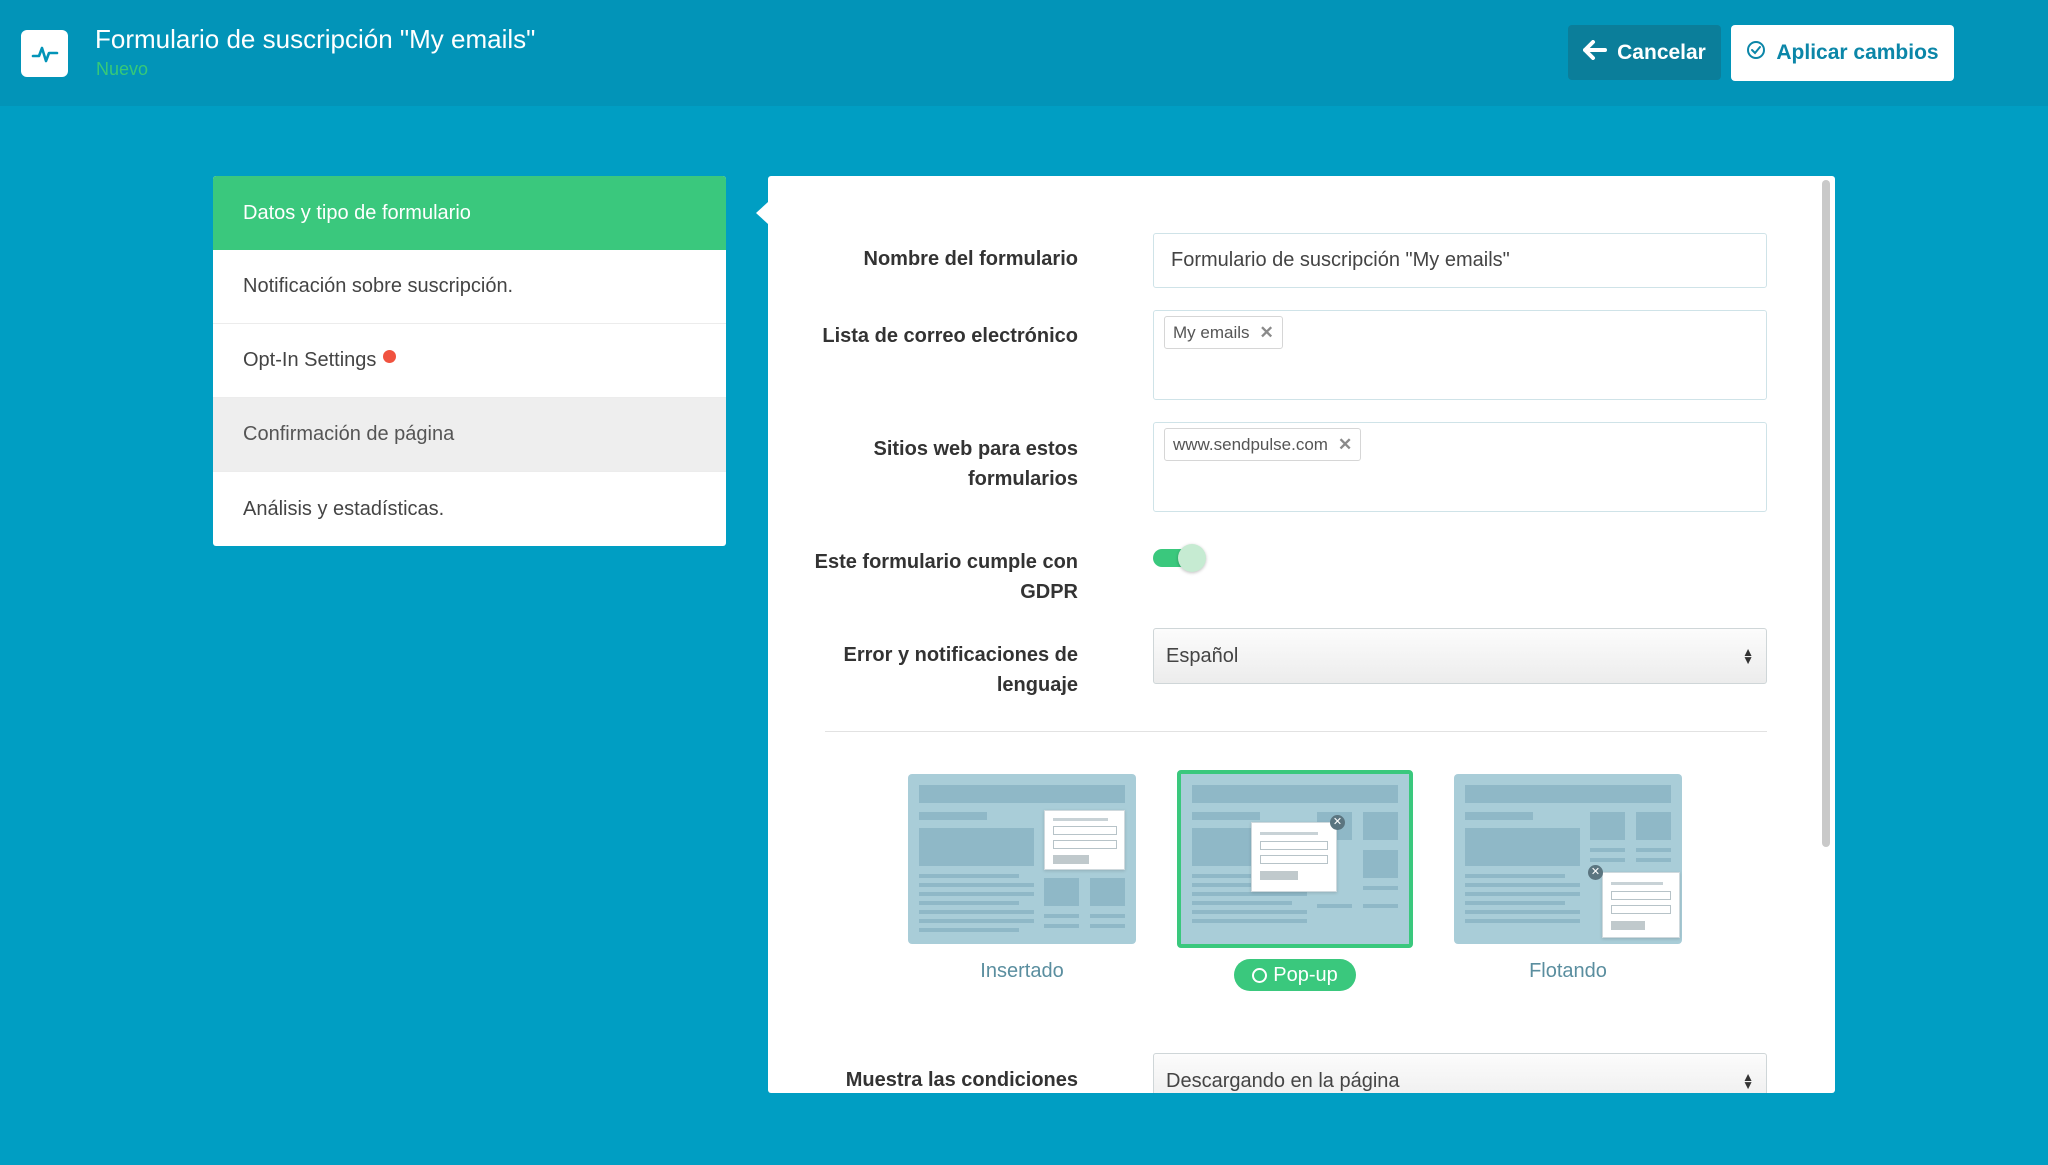 This screenshot has height=1165, width=2048. What do you see at coordinates (122, 69) in the screenshot?
I see `status-label: Nuevo` at bounding box center [122, 69].